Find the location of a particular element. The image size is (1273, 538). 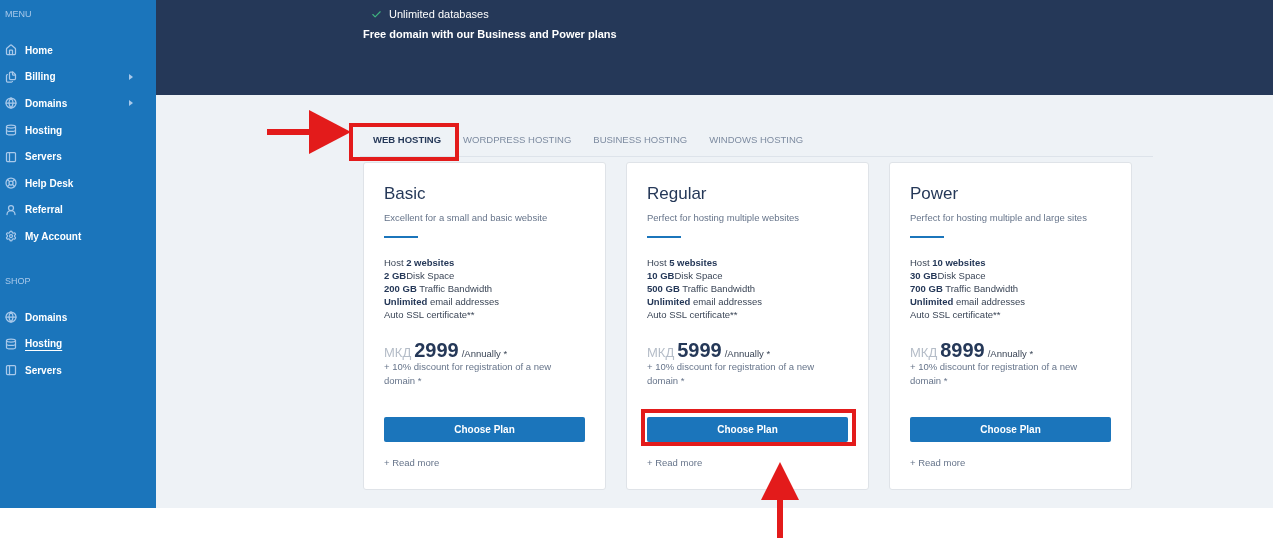

plan-title: Power is located at coordinates (934, 194).